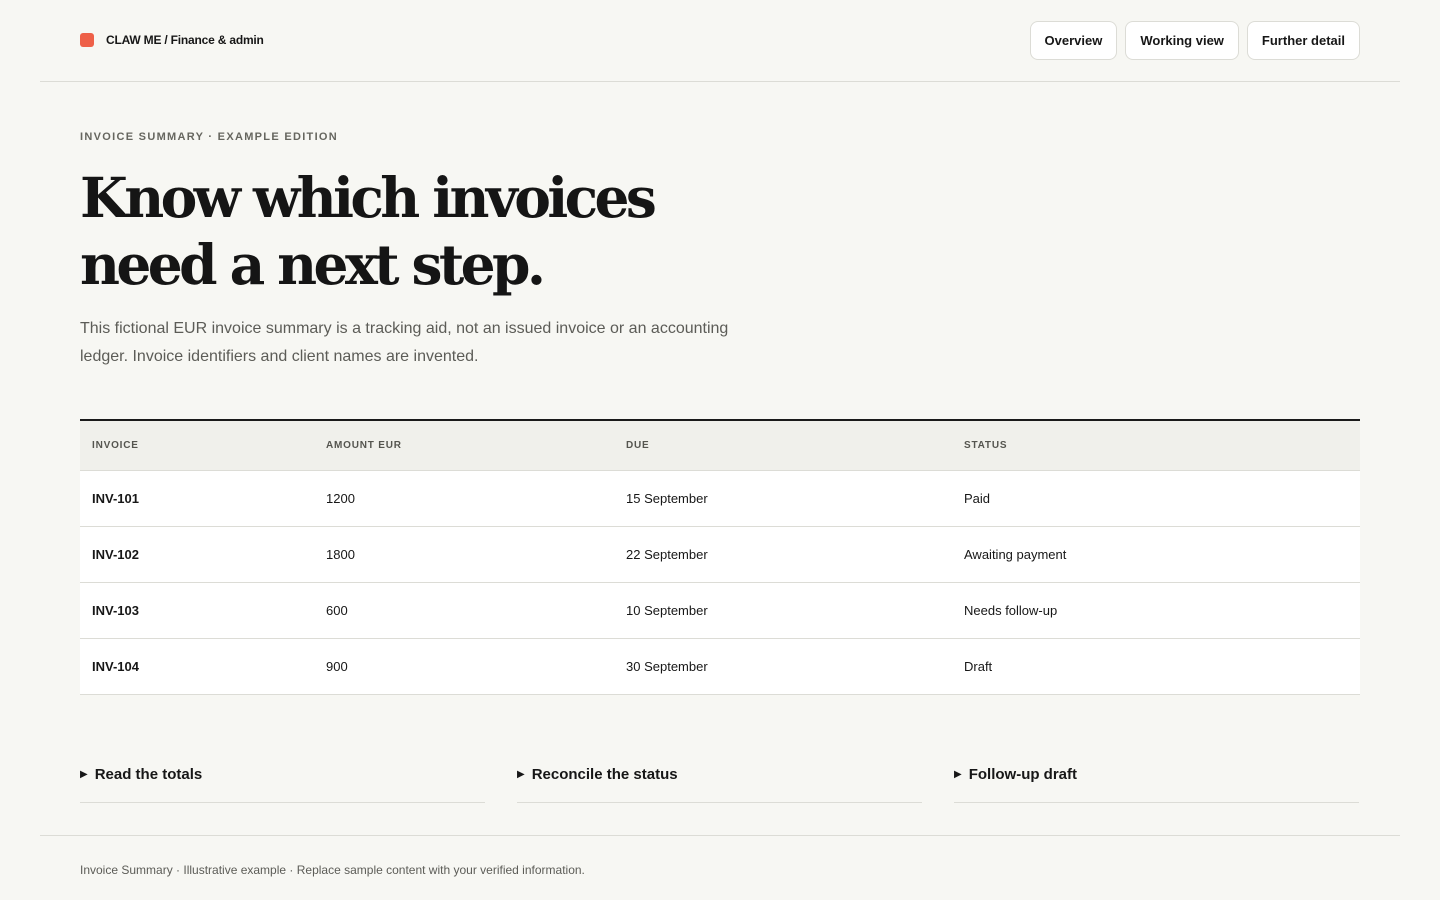  I want to click on table-row: INV-101 1200 15 September Paid, so click(720, 498).